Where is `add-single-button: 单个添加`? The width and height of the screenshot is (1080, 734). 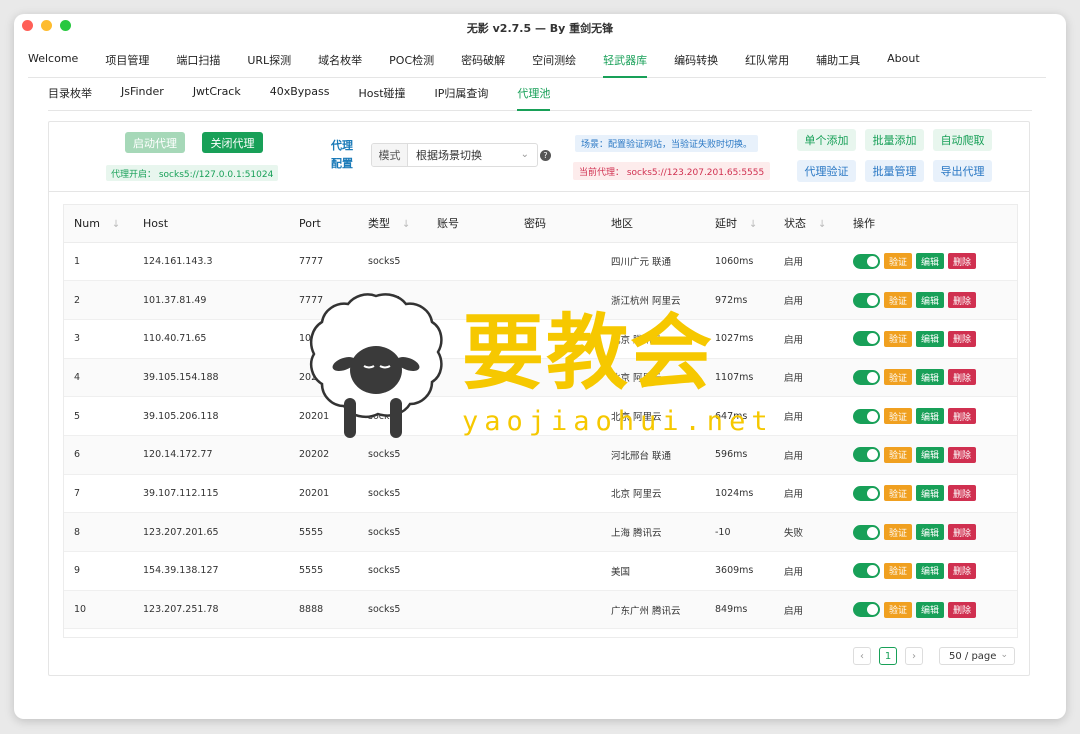
add-single-button: 单个添加 is located at coordinates (826, 140).